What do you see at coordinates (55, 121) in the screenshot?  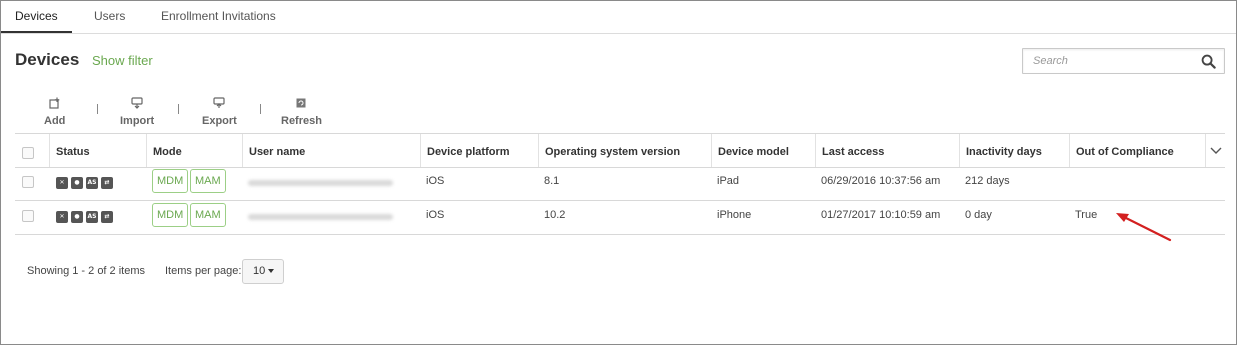 I see `add-label: Add` at bounding box center [55, 121].